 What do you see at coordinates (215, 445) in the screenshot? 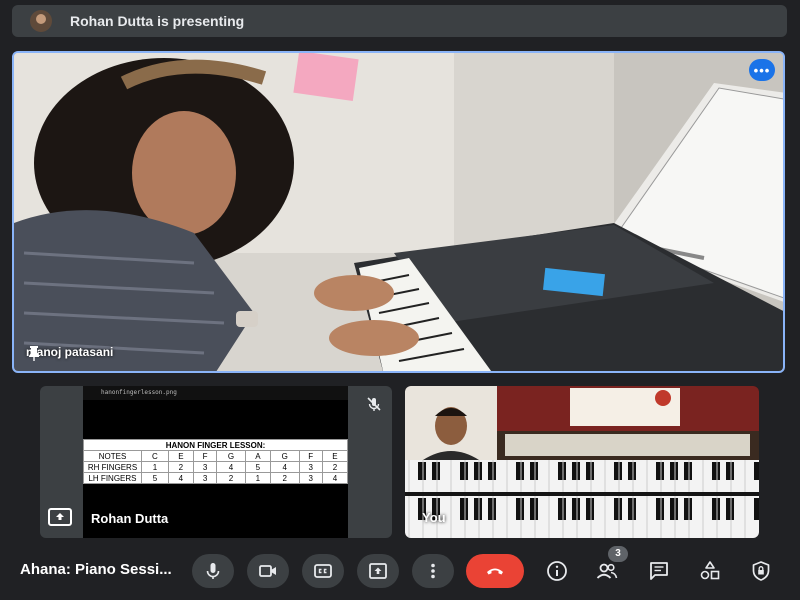
I see `hanon-table-title: HANON FINGER LESSON:` at bounding box center [215, 445].